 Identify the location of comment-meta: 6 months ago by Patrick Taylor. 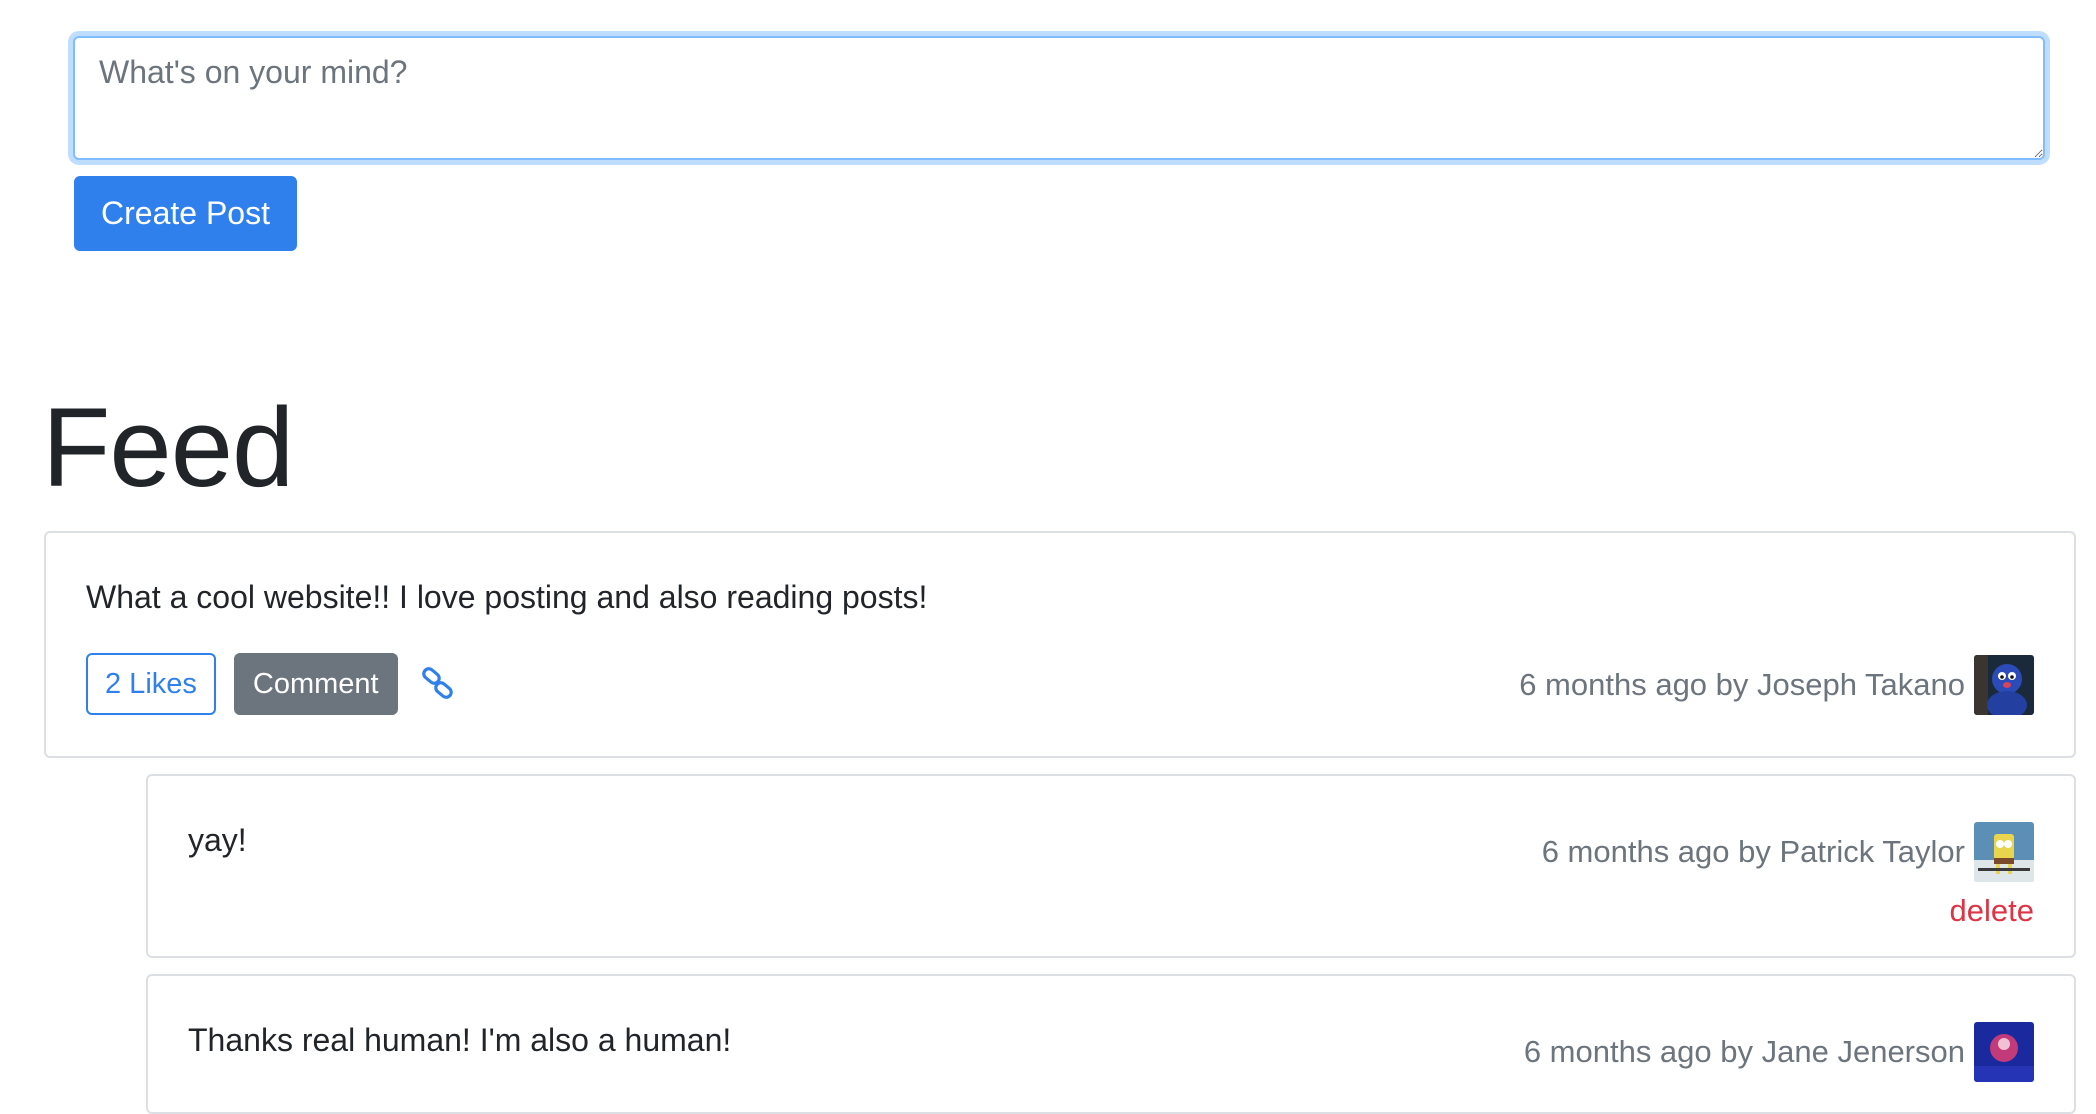
(1788, 852).